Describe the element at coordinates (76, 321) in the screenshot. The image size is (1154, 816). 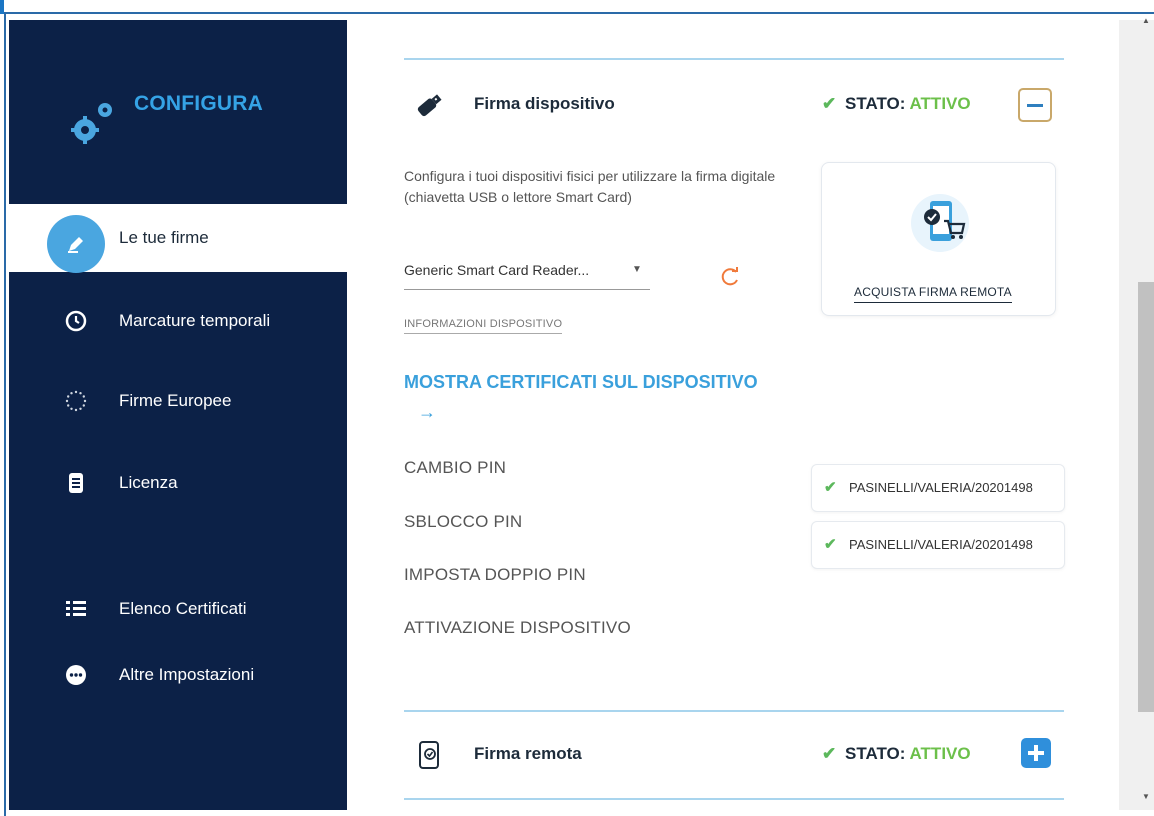
I see `clock-icon` at that location.